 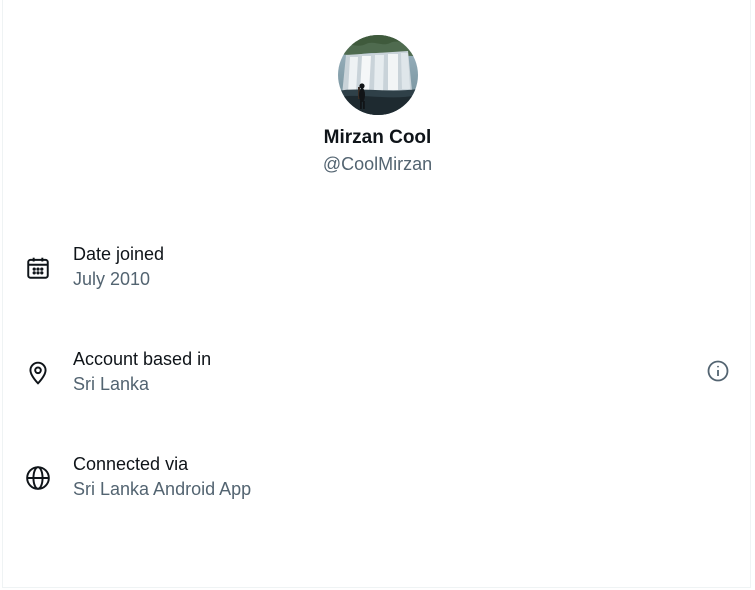 What do you see at coordinates (377, 482) in the screenshot?
I see `connected-via-row: Connected via Sri Lanka Android App` at bounding box center [377, 482].